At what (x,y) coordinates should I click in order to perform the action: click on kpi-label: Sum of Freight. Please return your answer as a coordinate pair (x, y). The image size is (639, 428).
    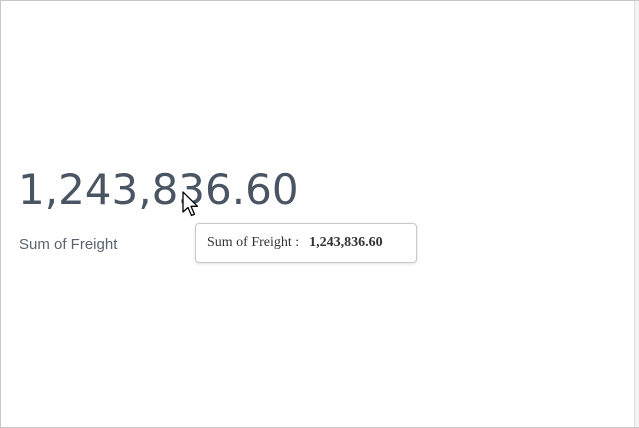
    Looking at the image, I should click on (68, 244).